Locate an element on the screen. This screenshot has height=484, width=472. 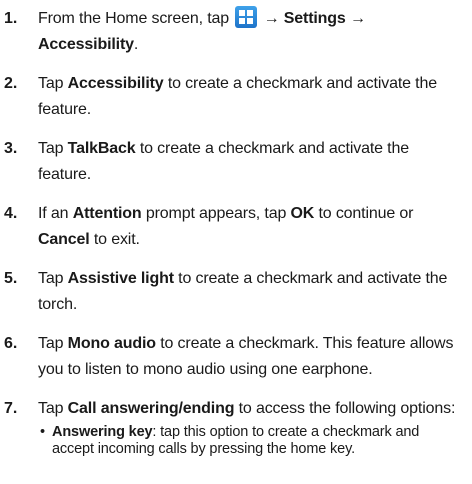
step-number: 6. is located at coordinates (11, 343).